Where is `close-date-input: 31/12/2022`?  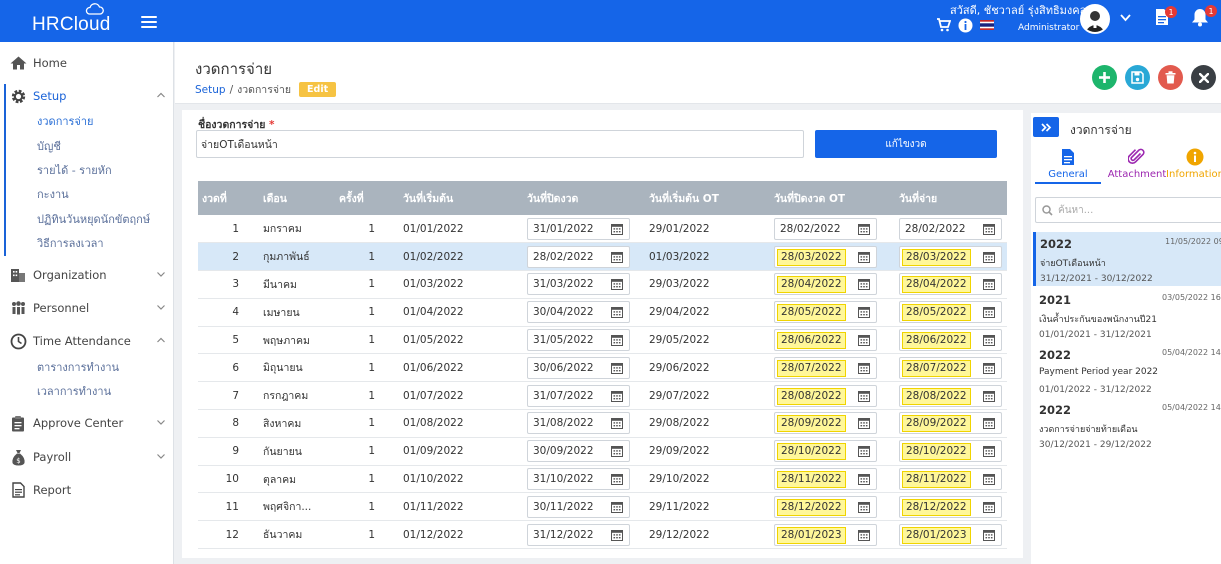
close-date-input: 31/12/2022 is located at coordinates (578, 534).